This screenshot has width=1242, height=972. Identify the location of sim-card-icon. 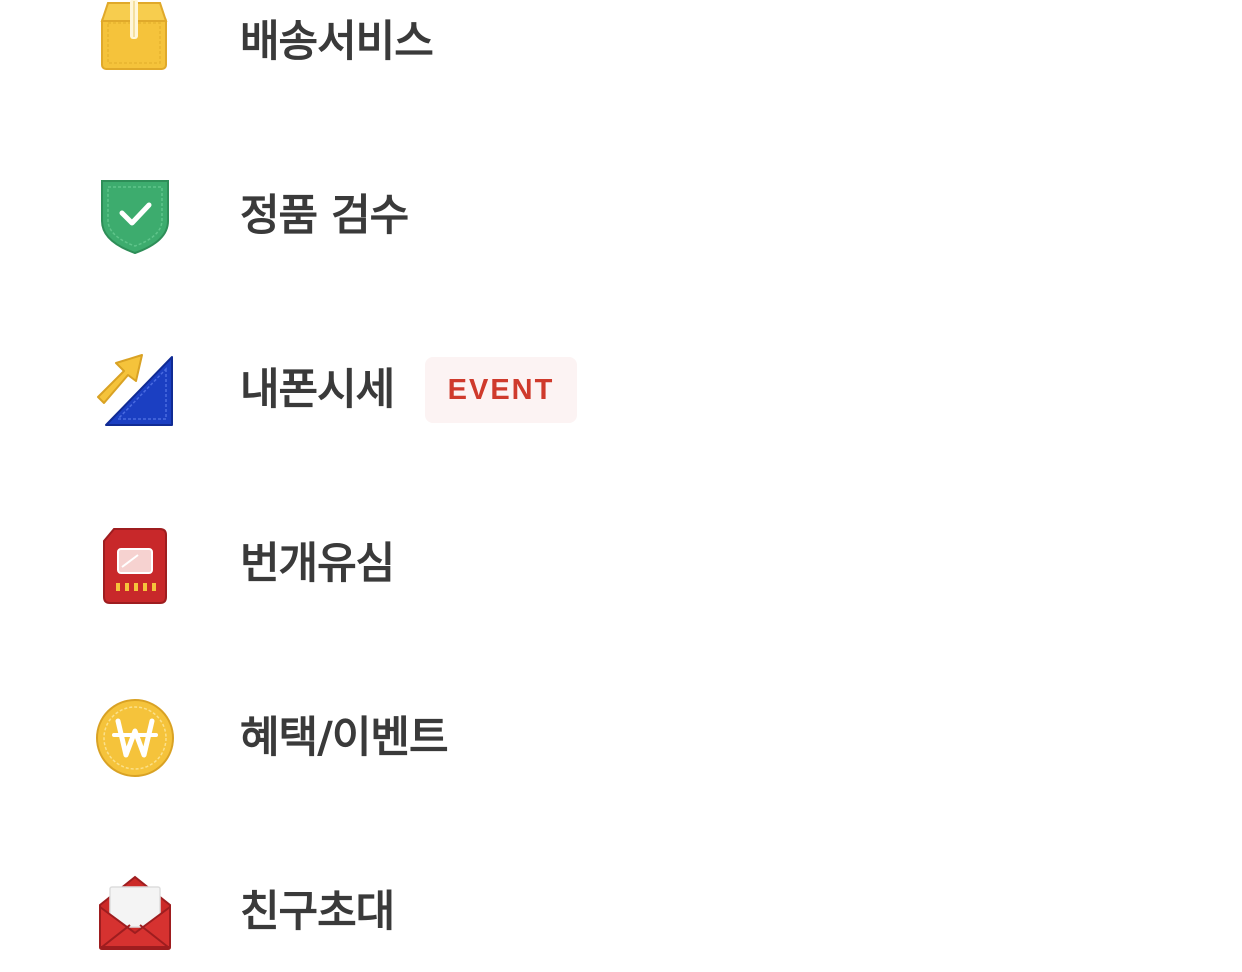
(135, 564).